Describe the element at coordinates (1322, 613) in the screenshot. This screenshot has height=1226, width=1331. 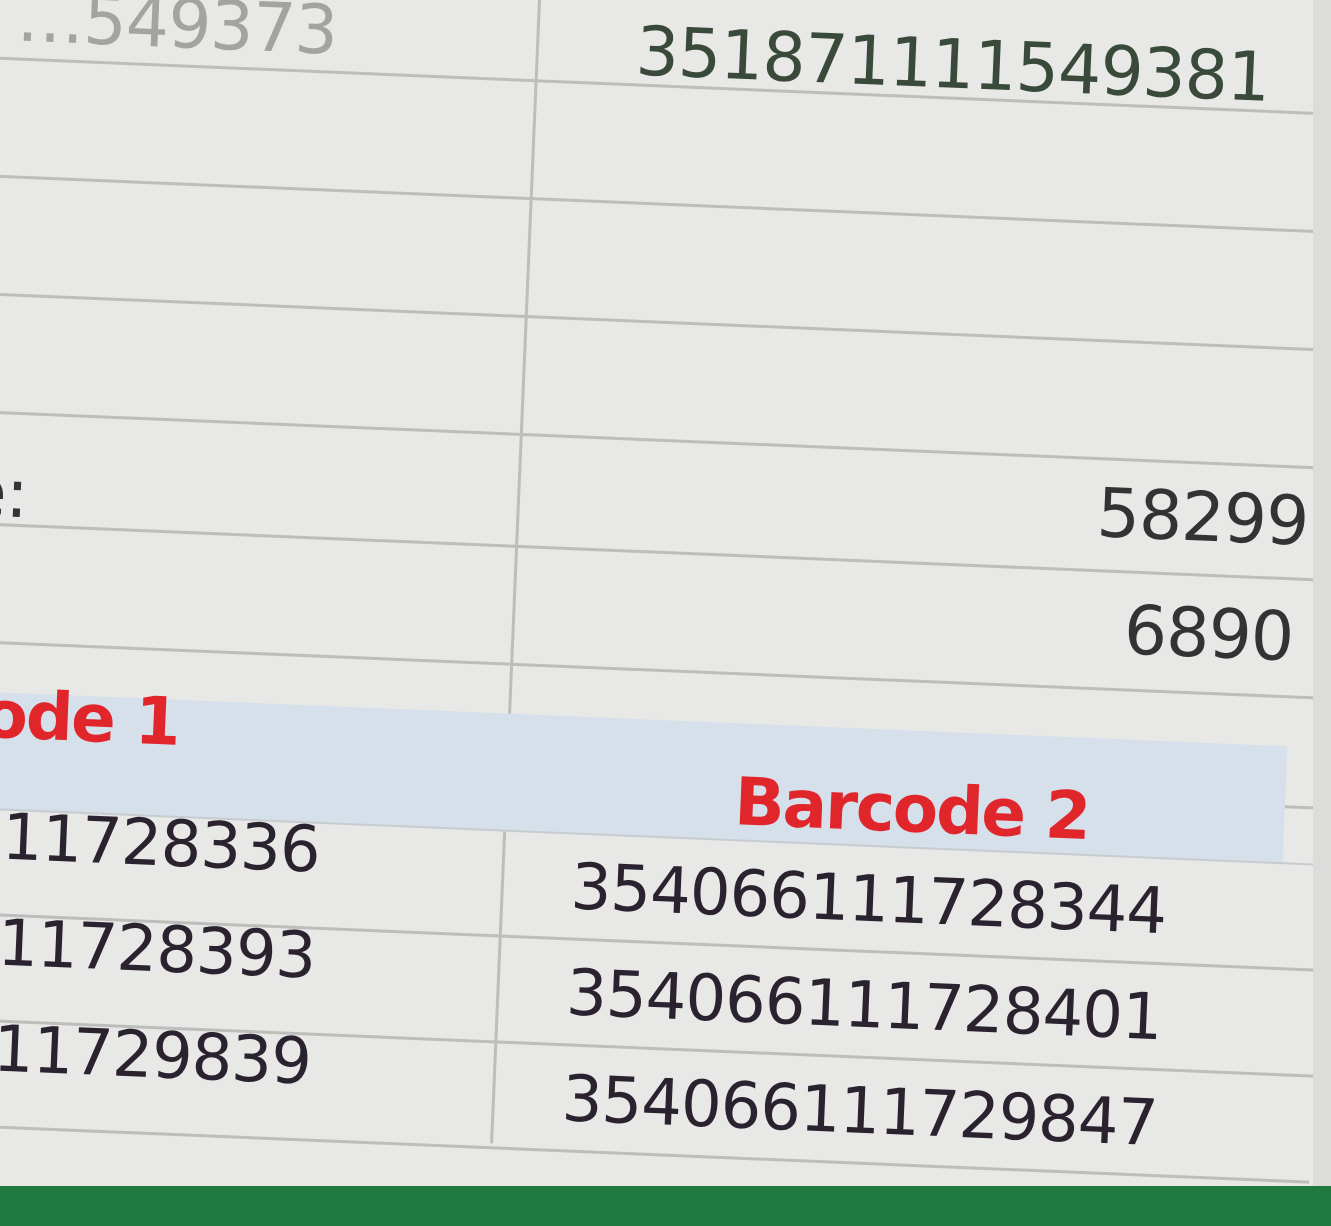
I see `screen-edge` at that location.